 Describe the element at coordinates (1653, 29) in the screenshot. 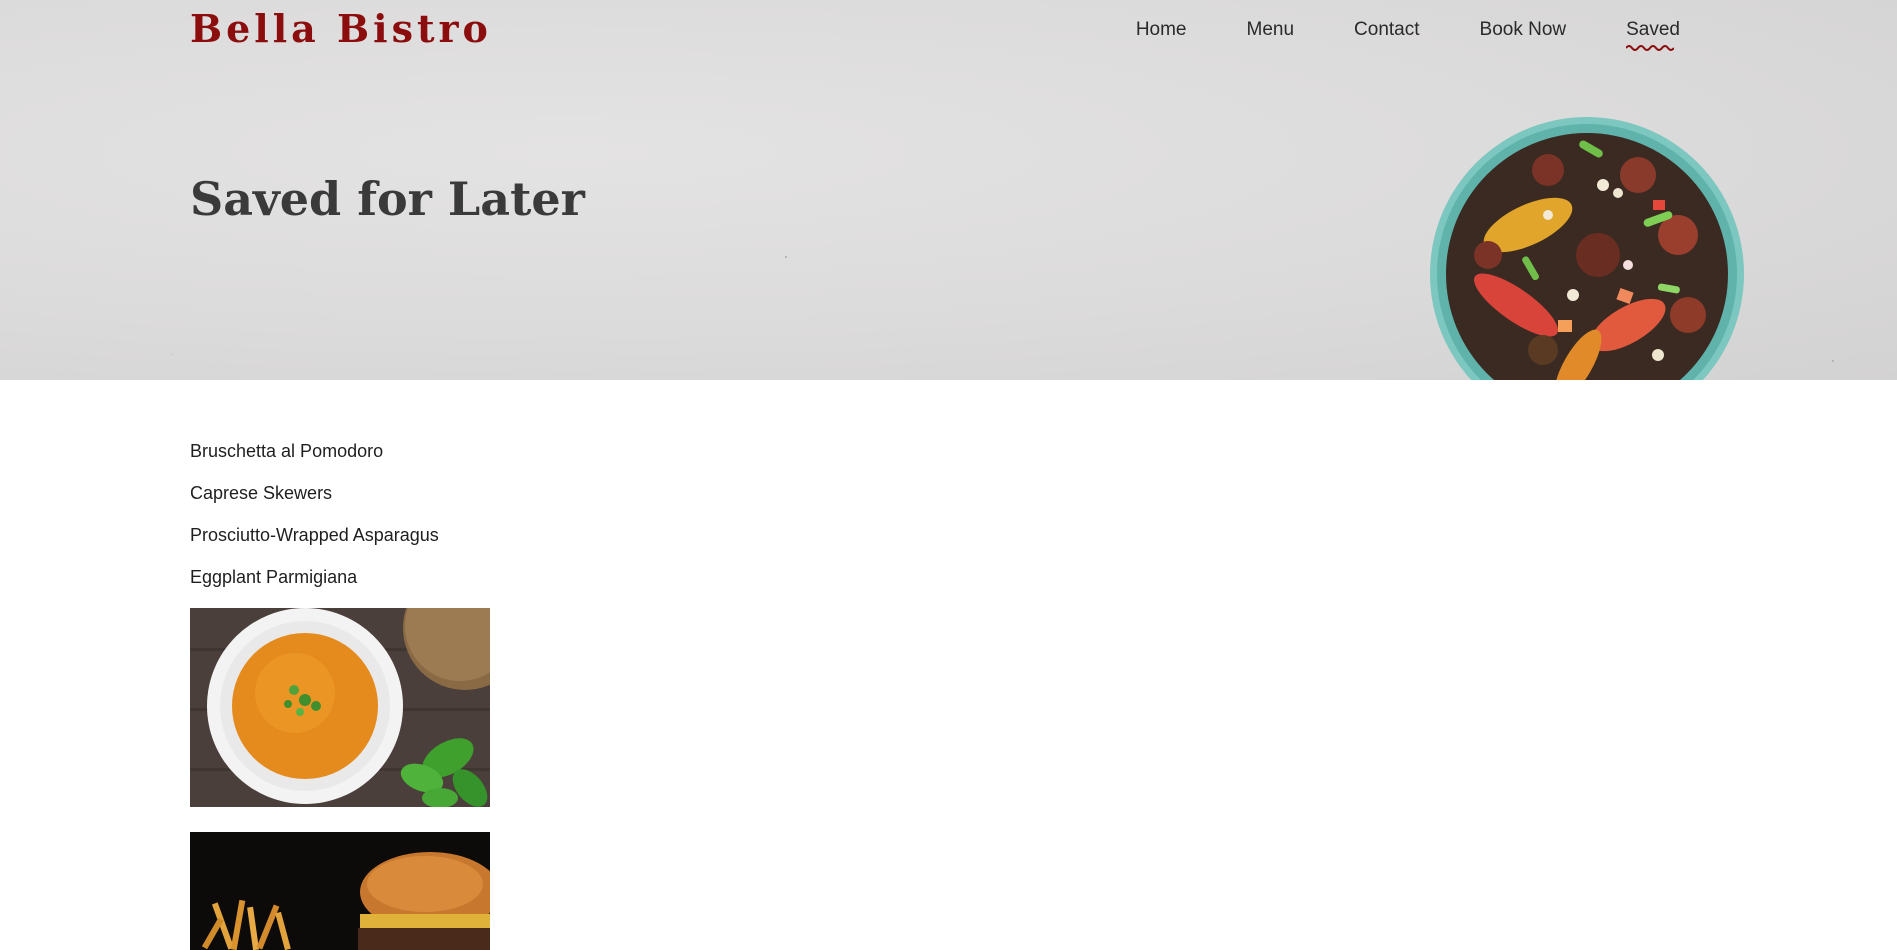

I see `nav-item-saved-label: Saved` at that location.